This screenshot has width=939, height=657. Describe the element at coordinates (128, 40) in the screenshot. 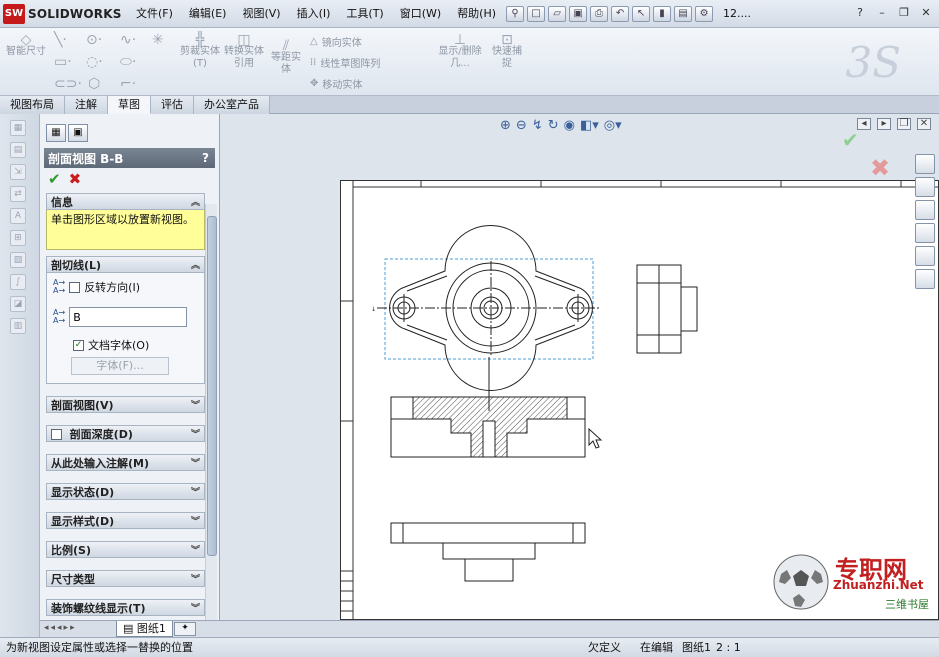

I see `spline-icon: ∿·` at that location.